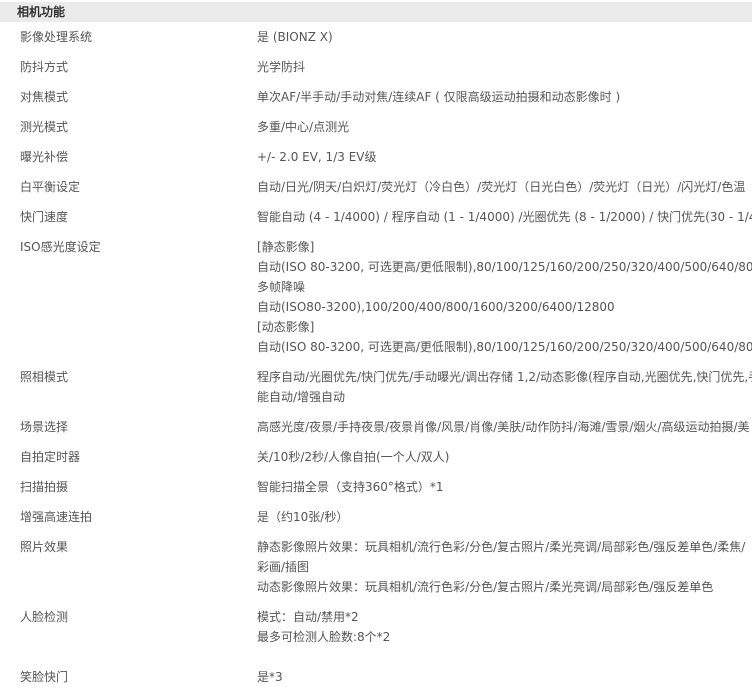  I want to click on spec-value-line: 智能扫描全景（支持360°格式）*1, so click(350, 487).